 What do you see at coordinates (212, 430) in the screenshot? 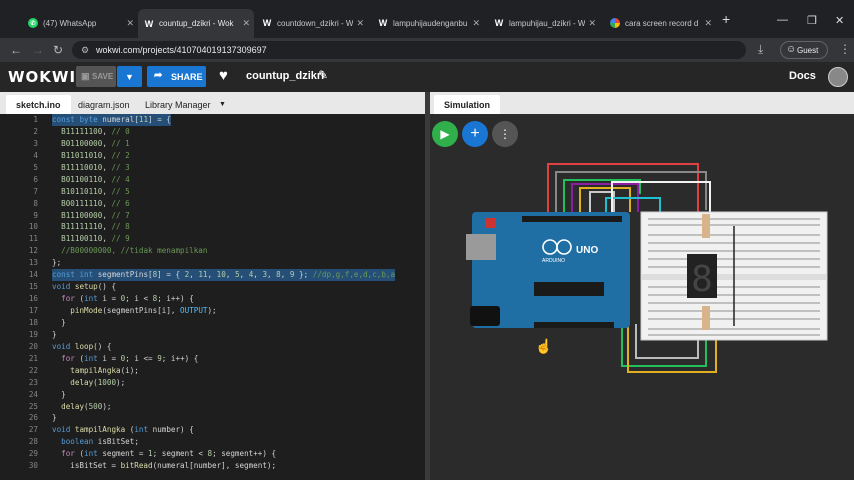
I see `code-line: 27 void tampilAngka (int number) {` at bounding box center [212, 430].